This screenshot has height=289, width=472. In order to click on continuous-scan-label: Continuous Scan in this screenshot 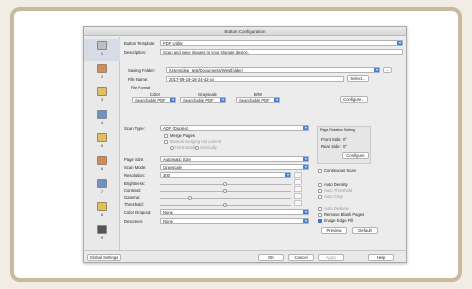, I will do `click(340, 170)`.